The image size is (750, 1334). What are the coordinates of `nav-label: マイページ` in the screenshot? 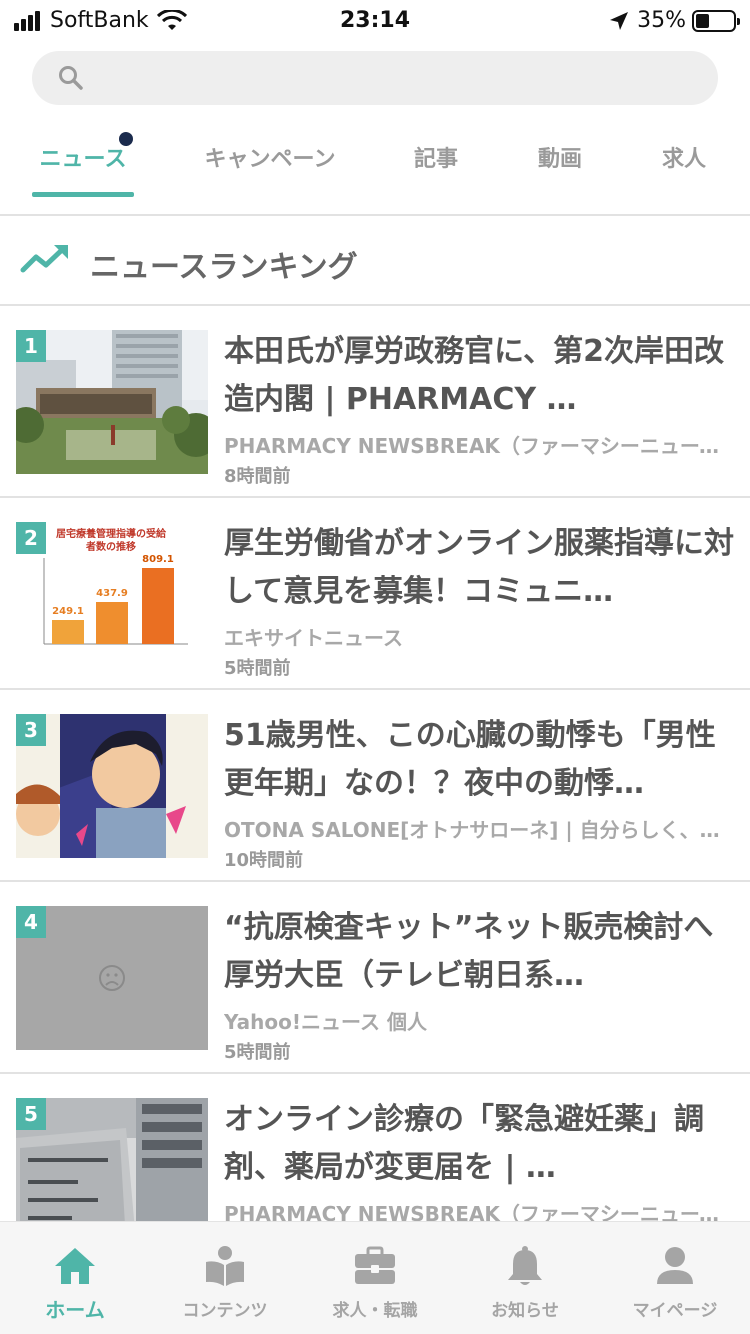 It's located at (675, 1311).